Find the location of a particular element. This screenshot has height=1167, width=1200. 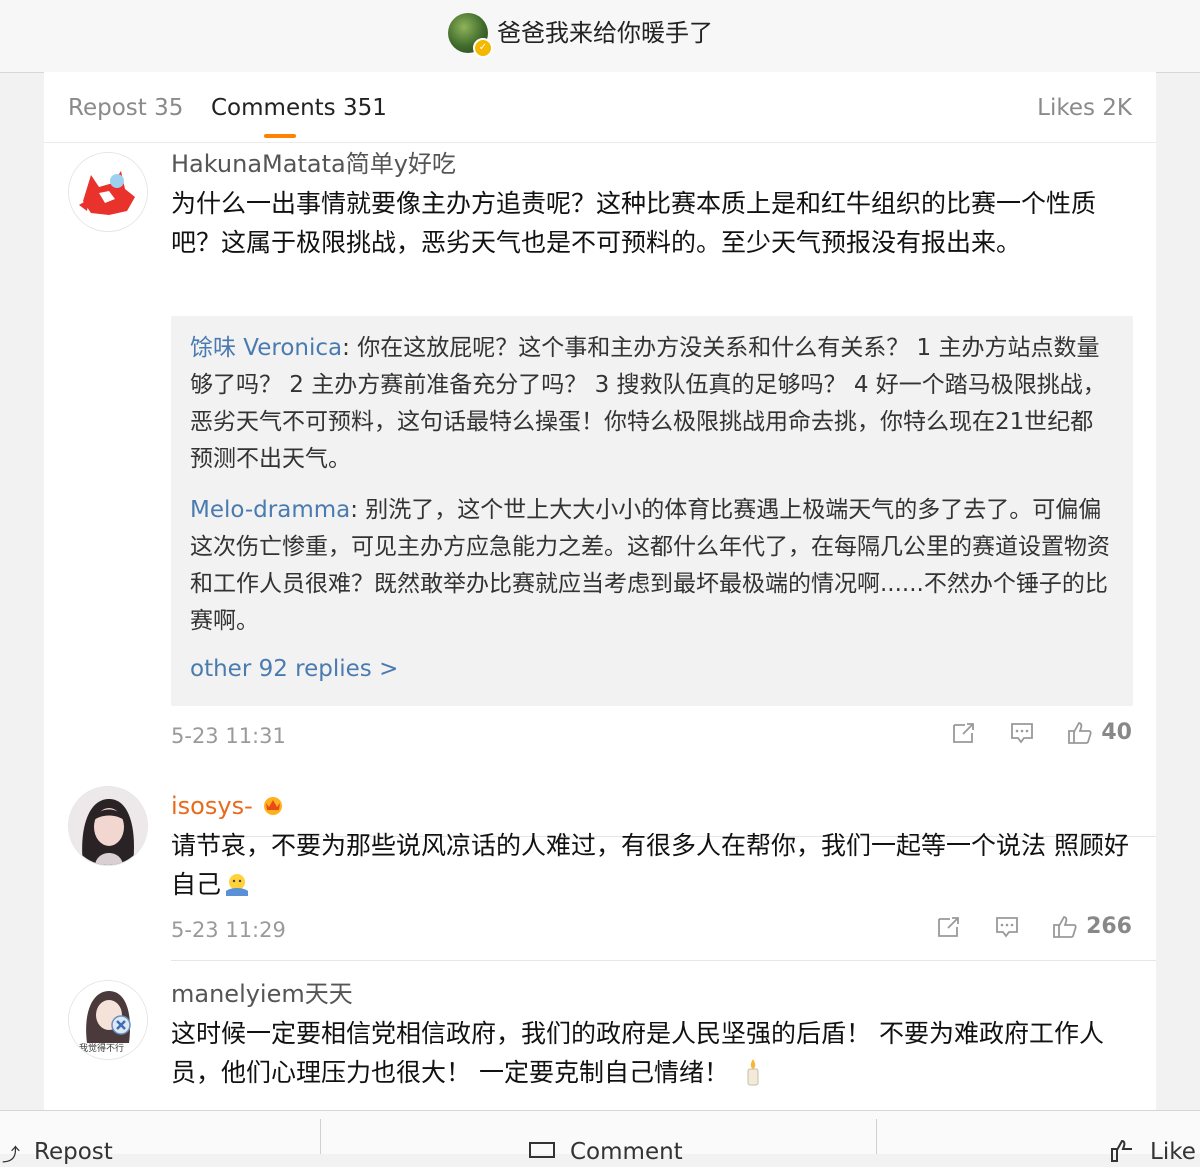

like-count: 40 is located at coordinates (1116, 732).